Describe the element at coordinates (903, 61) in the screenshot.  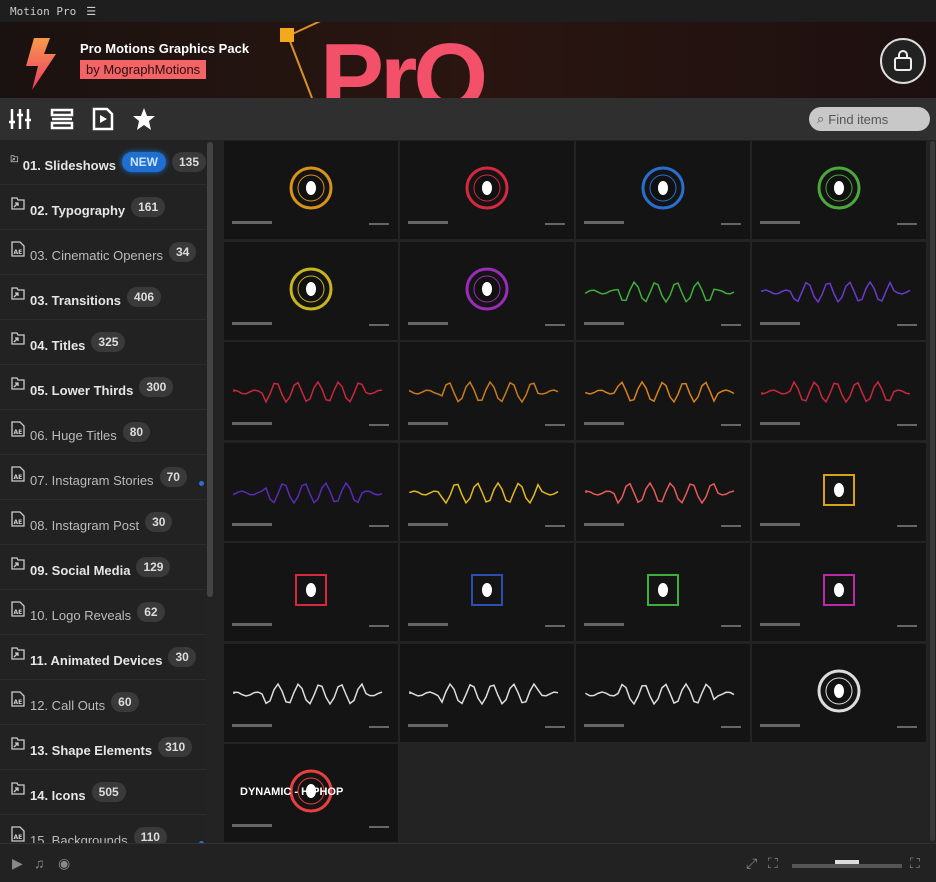
I see `shop-bag-button` at that location.